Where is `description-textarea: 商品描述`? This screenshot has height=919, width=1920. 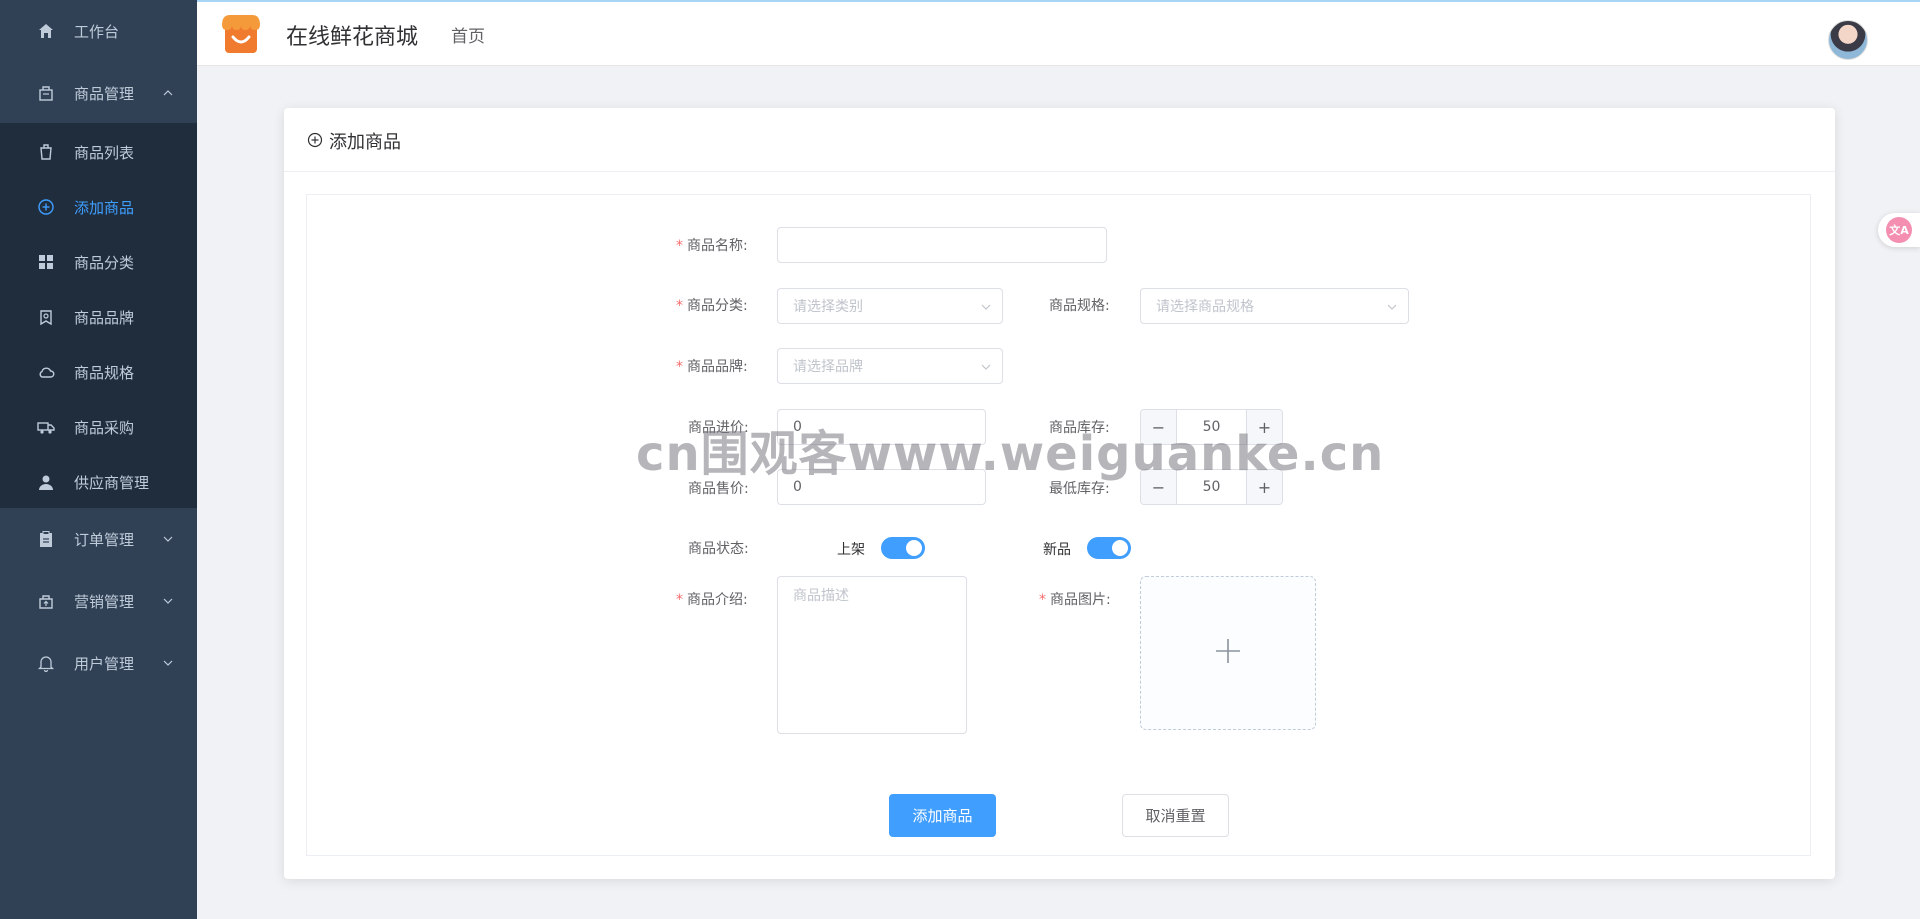 description-textarea: 商品描述 is located at coordinates (872, 655).